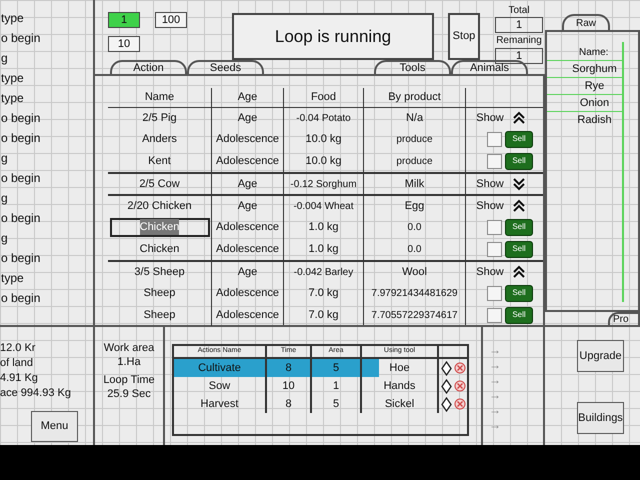  Describe the element at coordinates (337, 386) in the screenshot. I see `table-cell: 1` at that location.